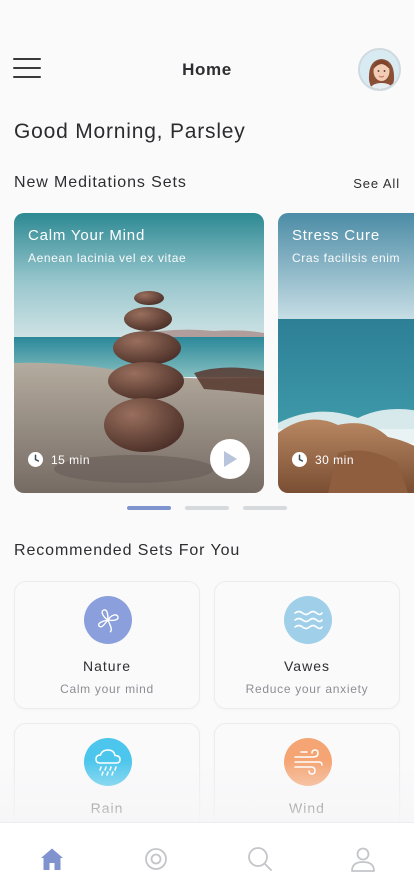  What do you see at coordinates (87, 235) in the screenshot?
I see `card-title: Calm Your Mind` at bounding box center [87, 235].